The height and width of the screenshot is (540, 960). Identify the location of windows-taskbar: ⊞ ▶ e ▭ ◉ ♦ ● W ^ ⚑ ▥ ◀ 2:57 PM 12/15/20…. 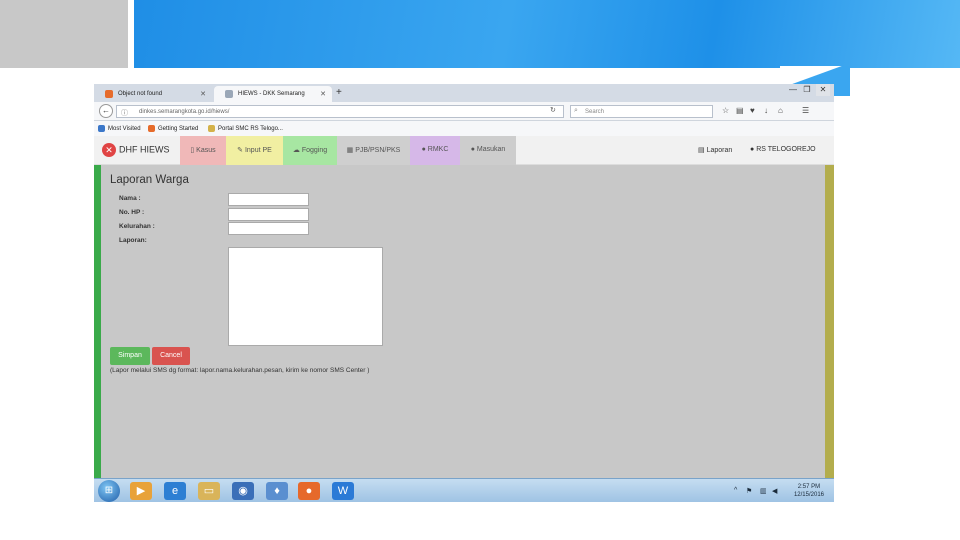
(464, 490).